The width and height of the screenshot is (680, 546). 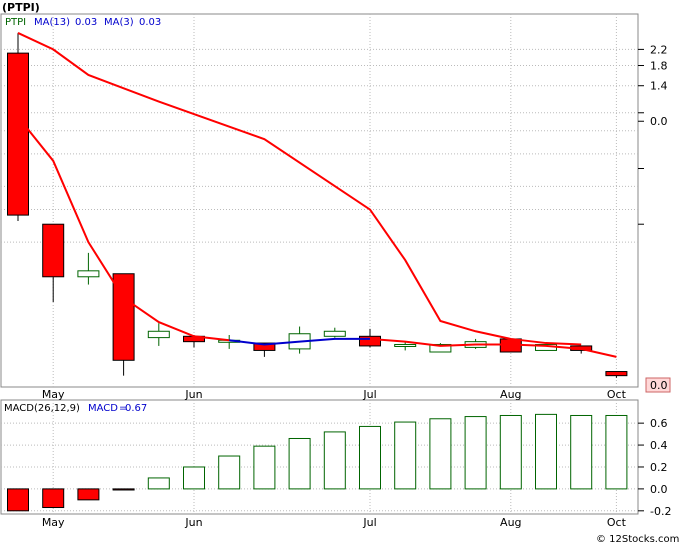 I want to click on price-x-tick-label: Aug, so click(x=510, y=394).